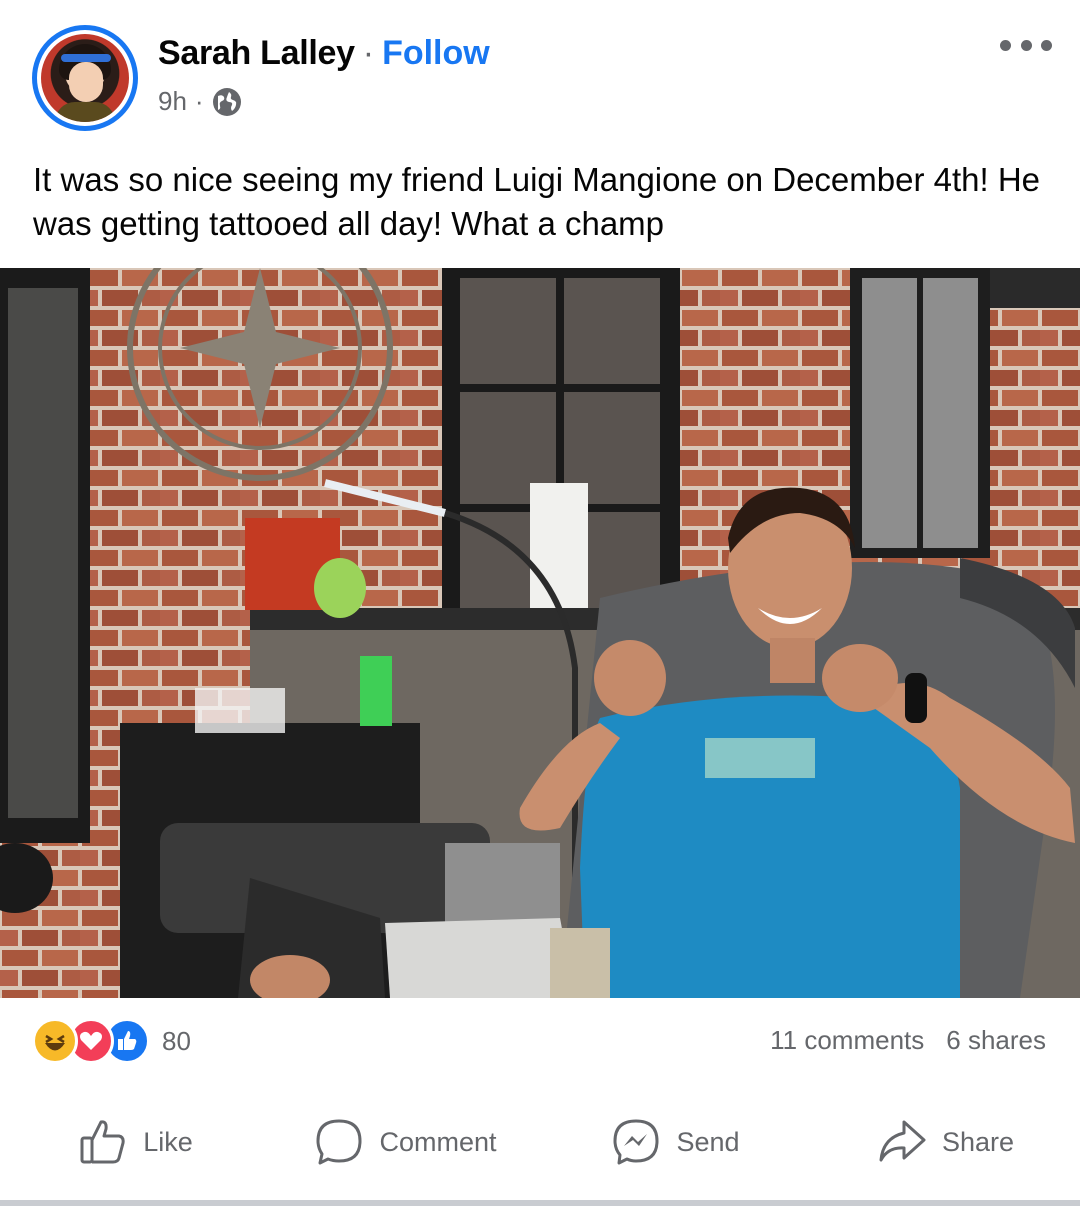 The height and width of the screenshot is (1206, 1080). I want to click on engagement-counts: 11 comments 6 shares, so click(908, 1040).